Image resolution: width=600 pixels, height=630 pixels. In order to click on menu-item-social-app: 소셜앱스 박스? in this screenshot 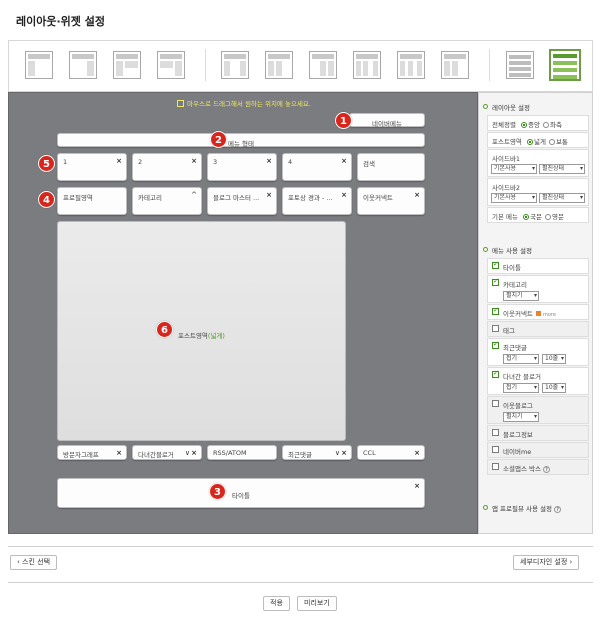, I will do `click(538, 467)`.